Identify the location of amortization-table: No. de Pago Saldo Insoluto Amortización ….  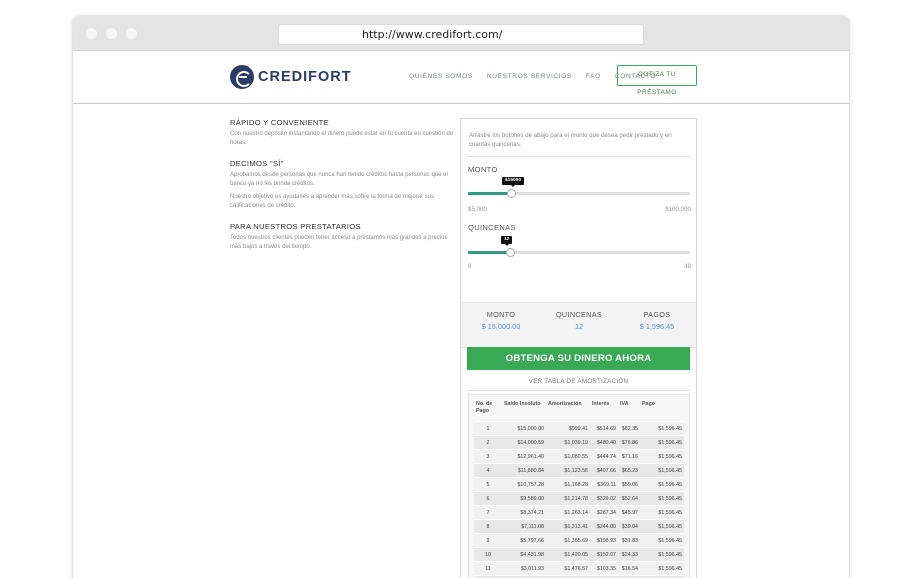
(579, 486).